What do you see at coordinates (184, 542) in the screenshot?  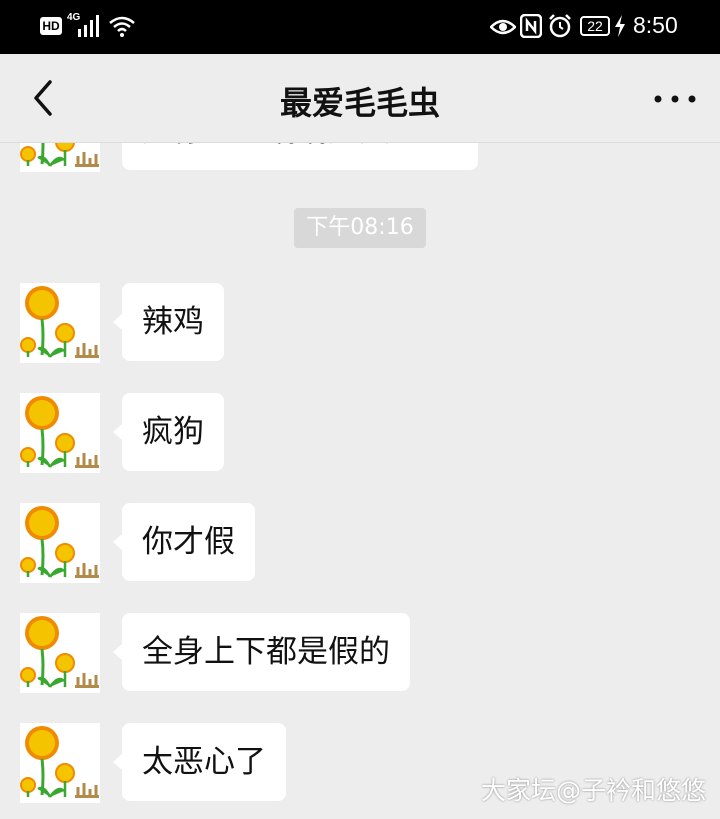 I see `message-bubble: 你才假` at bounding box center [184, 542].